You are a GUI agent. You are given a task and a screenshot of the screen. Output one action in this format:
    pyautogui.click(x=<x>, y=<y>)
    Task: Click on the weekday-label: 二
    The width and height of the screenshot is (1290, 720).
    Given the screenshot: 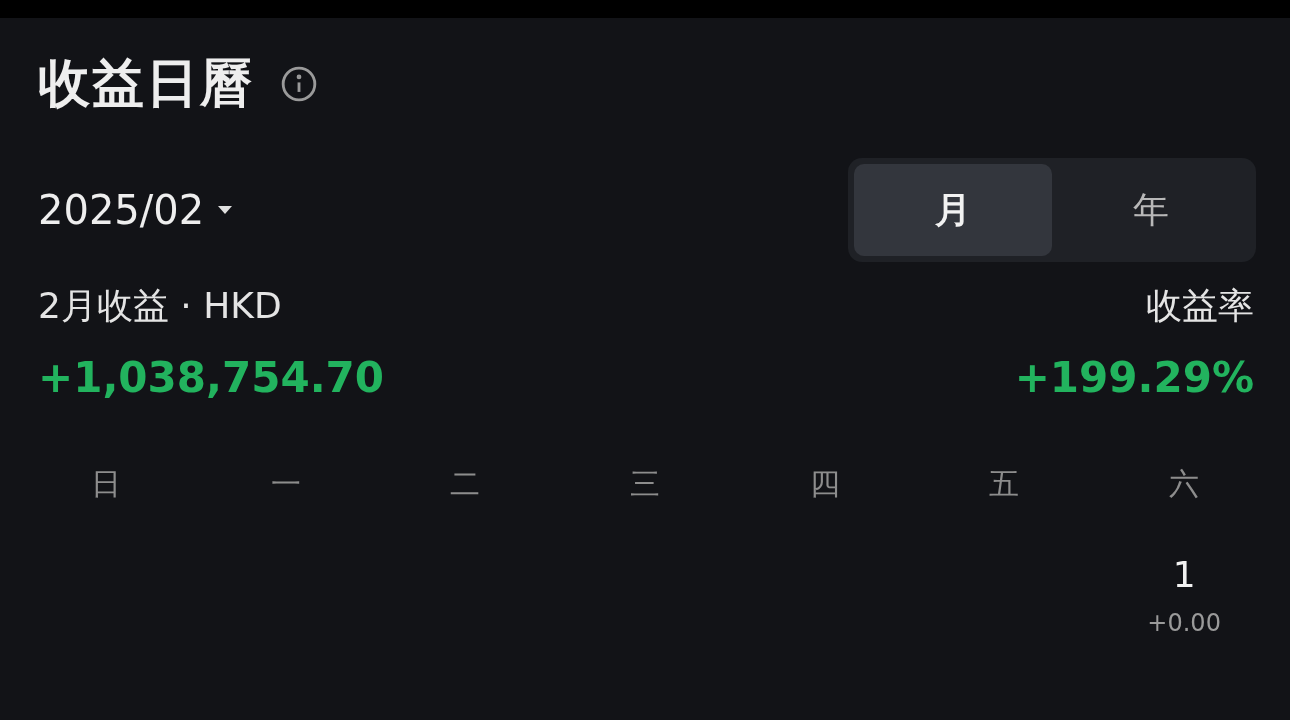 What is the action you would take?
    pyautogui.click(x=465, y=484)
    